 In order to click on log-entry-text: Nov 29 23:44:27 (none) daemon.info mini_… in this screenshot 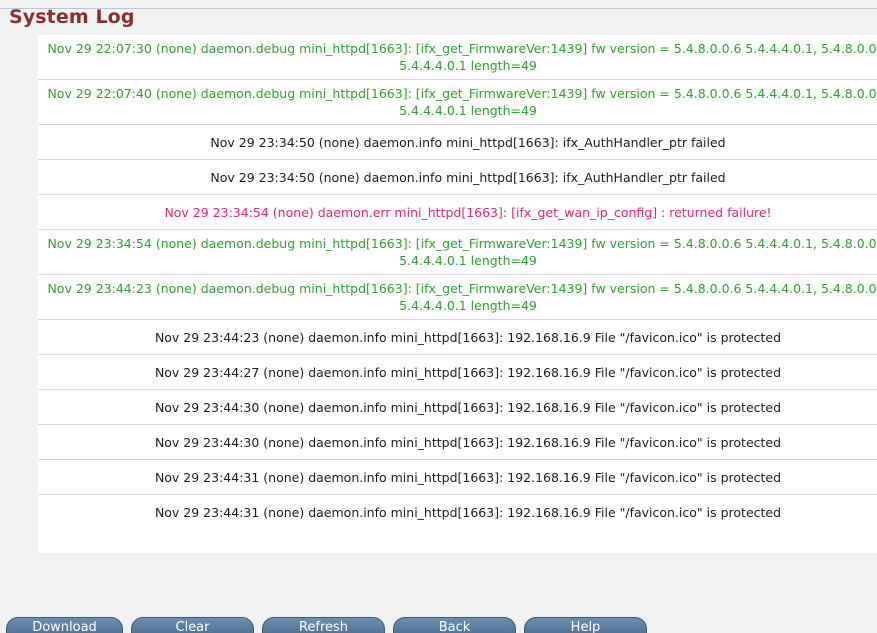, I will do `click(468, 372)`.